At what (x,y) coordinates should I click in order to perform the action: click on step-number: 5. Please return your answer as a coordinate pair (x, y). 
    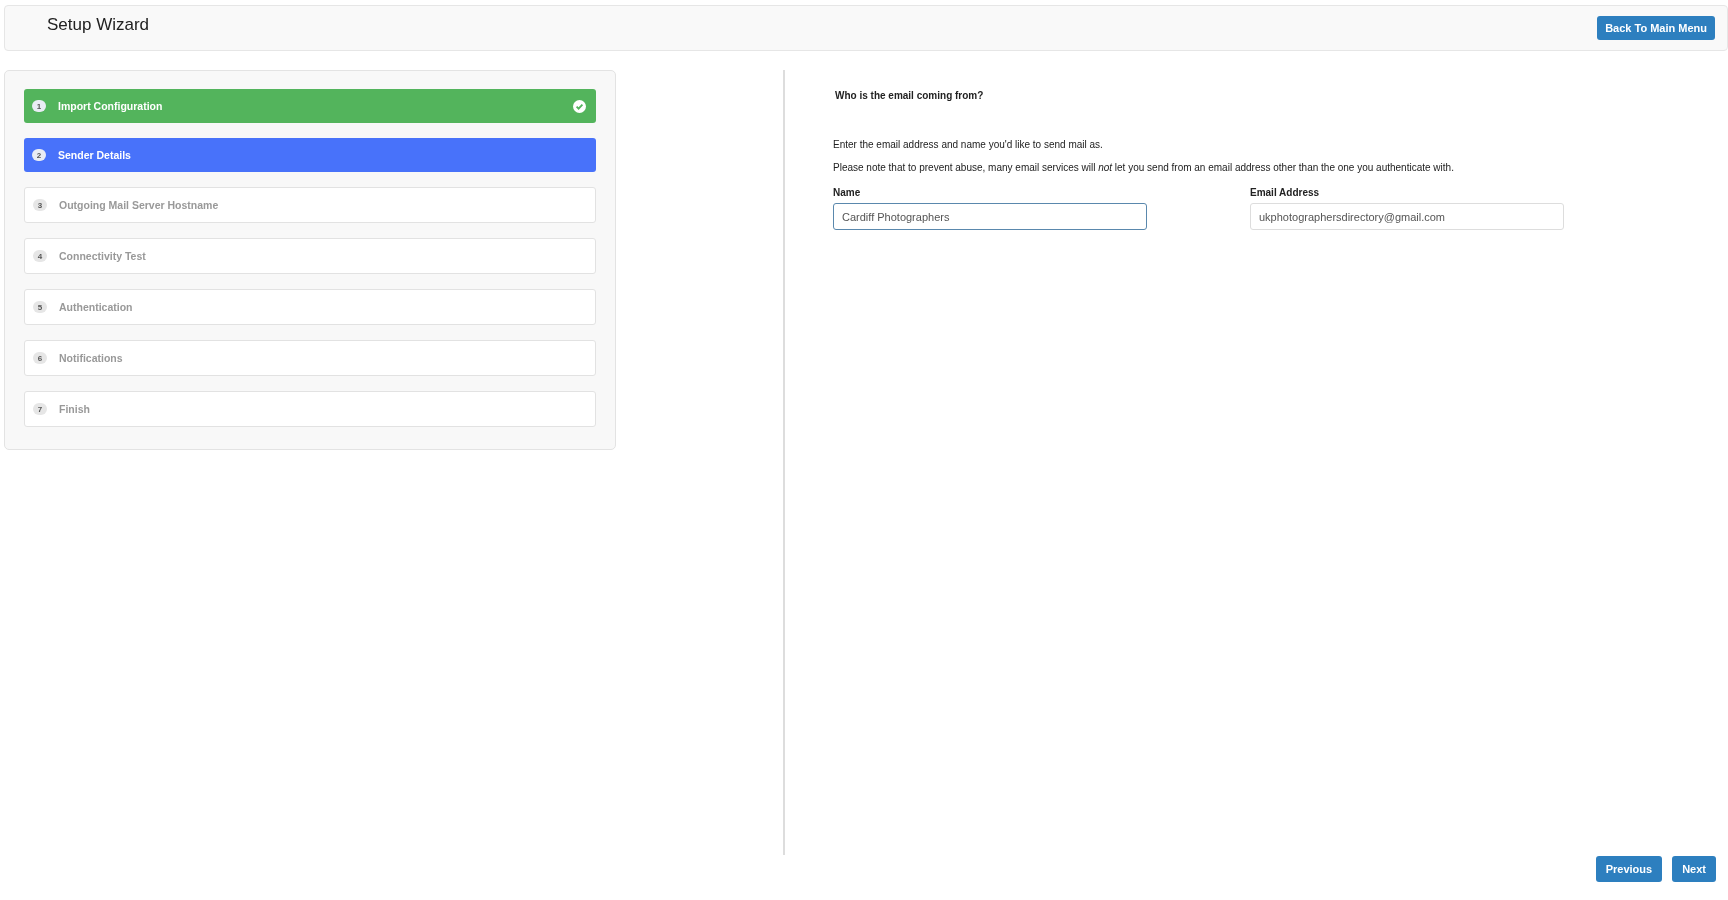
    Looking at the image, I should click on (40, 307).